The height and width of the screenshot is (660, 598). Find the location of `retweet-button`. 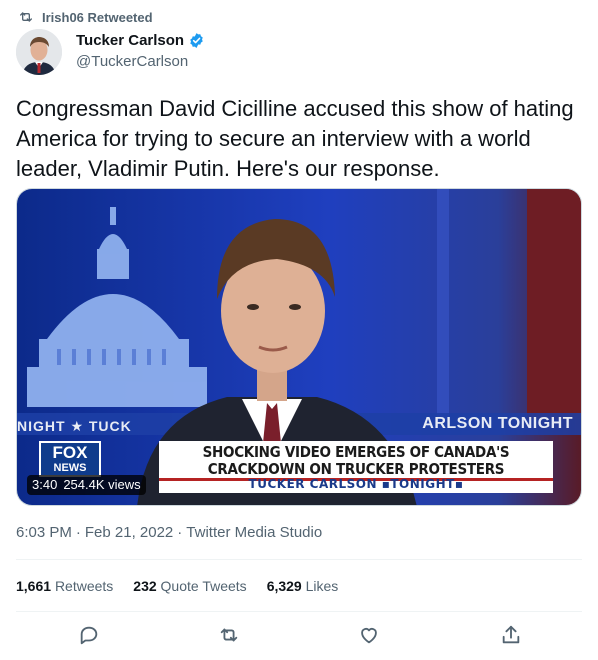

retweet-button is located at coordinates (229, 635).